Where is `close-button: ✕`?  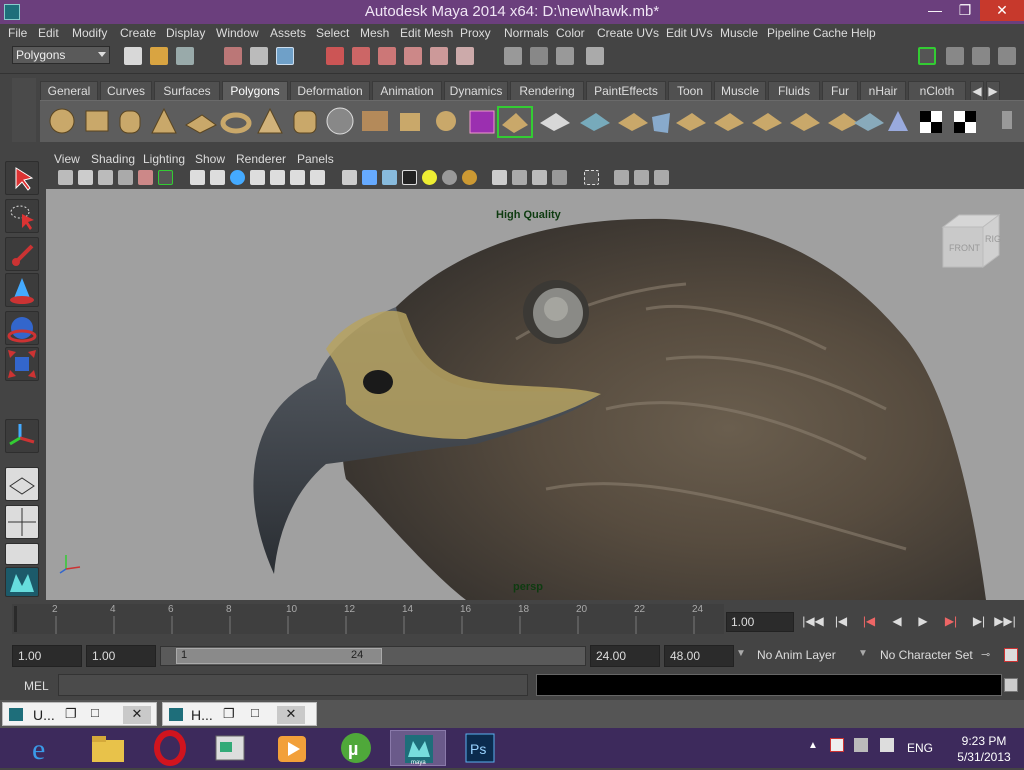 close-button: ✕ is located at coordinates (1002, 10).